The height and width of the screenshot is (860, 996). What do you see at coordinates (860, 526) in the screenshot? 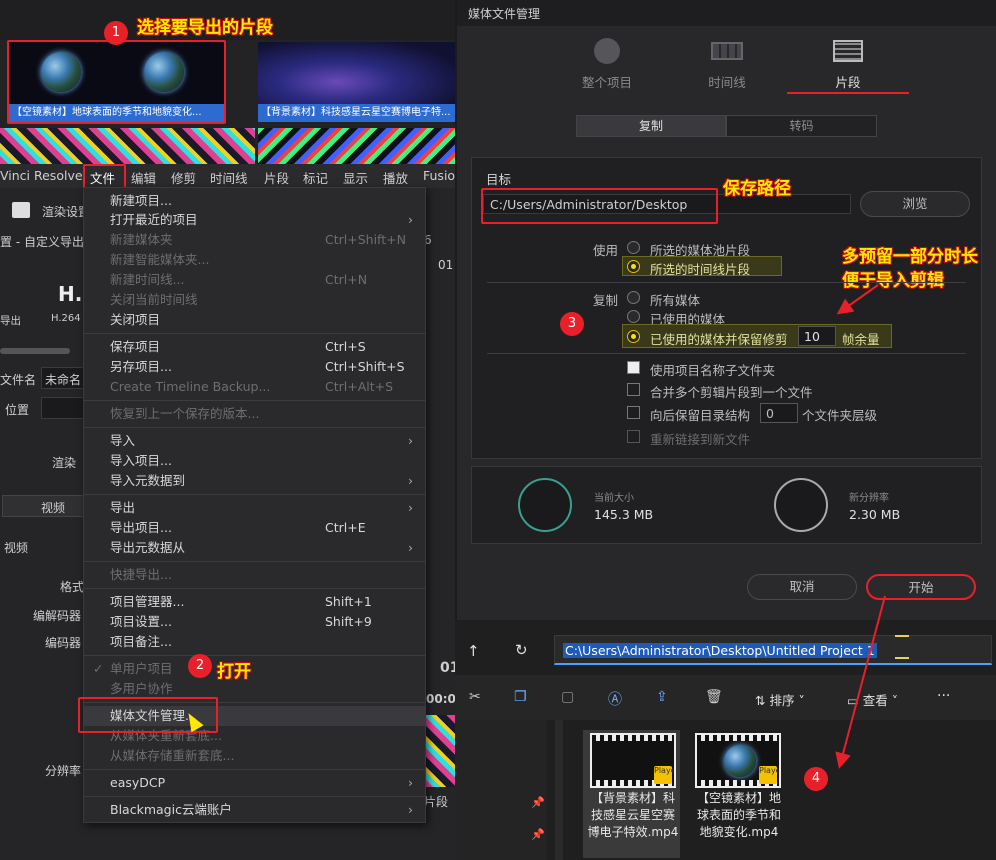
I see `annotation-arrows` at bounding box center [860, 526].